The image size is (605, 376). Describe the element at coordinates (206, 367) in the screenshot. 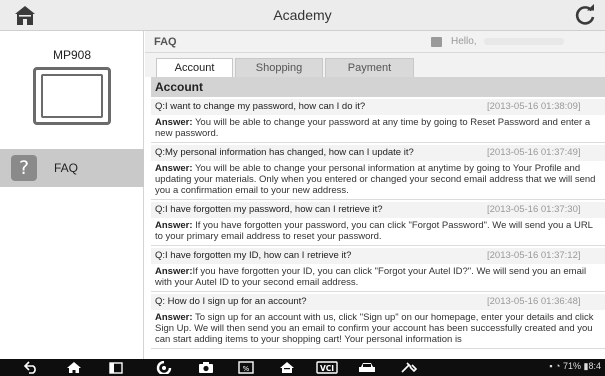

I see `camera-icon` at that location.